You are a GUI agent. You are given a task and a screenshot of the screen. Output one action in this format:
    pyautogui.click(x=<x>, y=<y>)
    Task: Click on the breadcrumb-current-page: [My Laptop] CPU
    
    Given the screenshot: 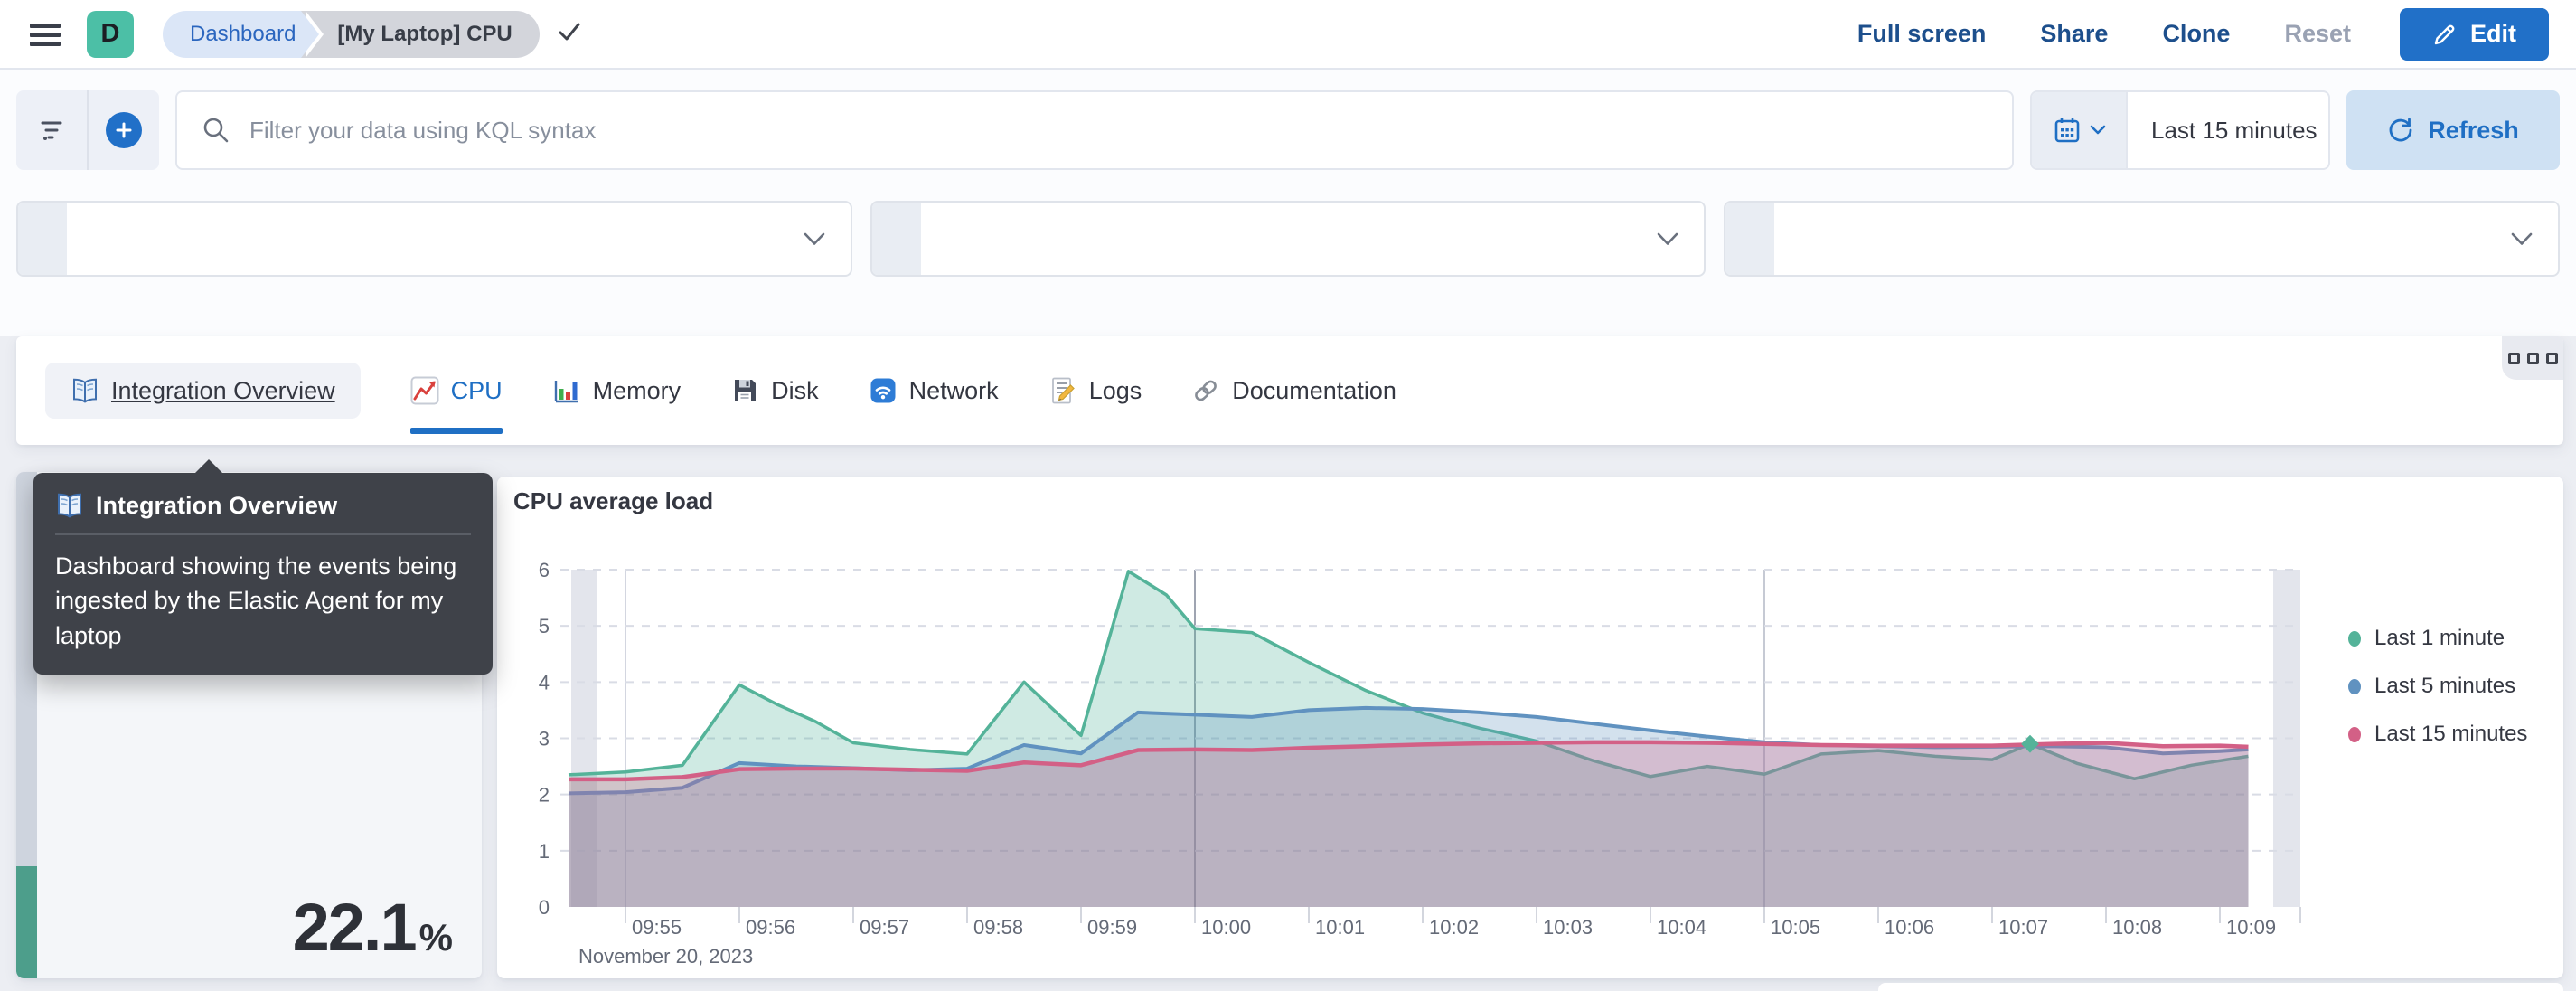 What is the action you would take?
    pyautogui.click(x=419, y=34)
    